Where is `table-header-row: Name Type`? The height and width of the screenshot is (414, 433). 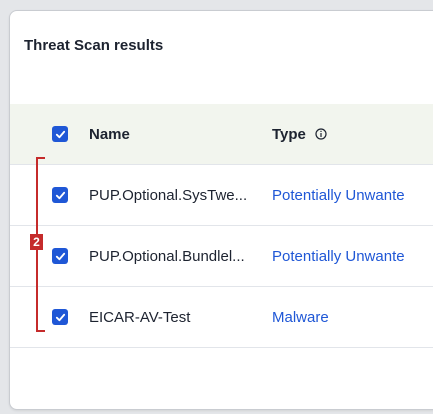
table-header-row: Name Type is located at coordinates (221, 134).